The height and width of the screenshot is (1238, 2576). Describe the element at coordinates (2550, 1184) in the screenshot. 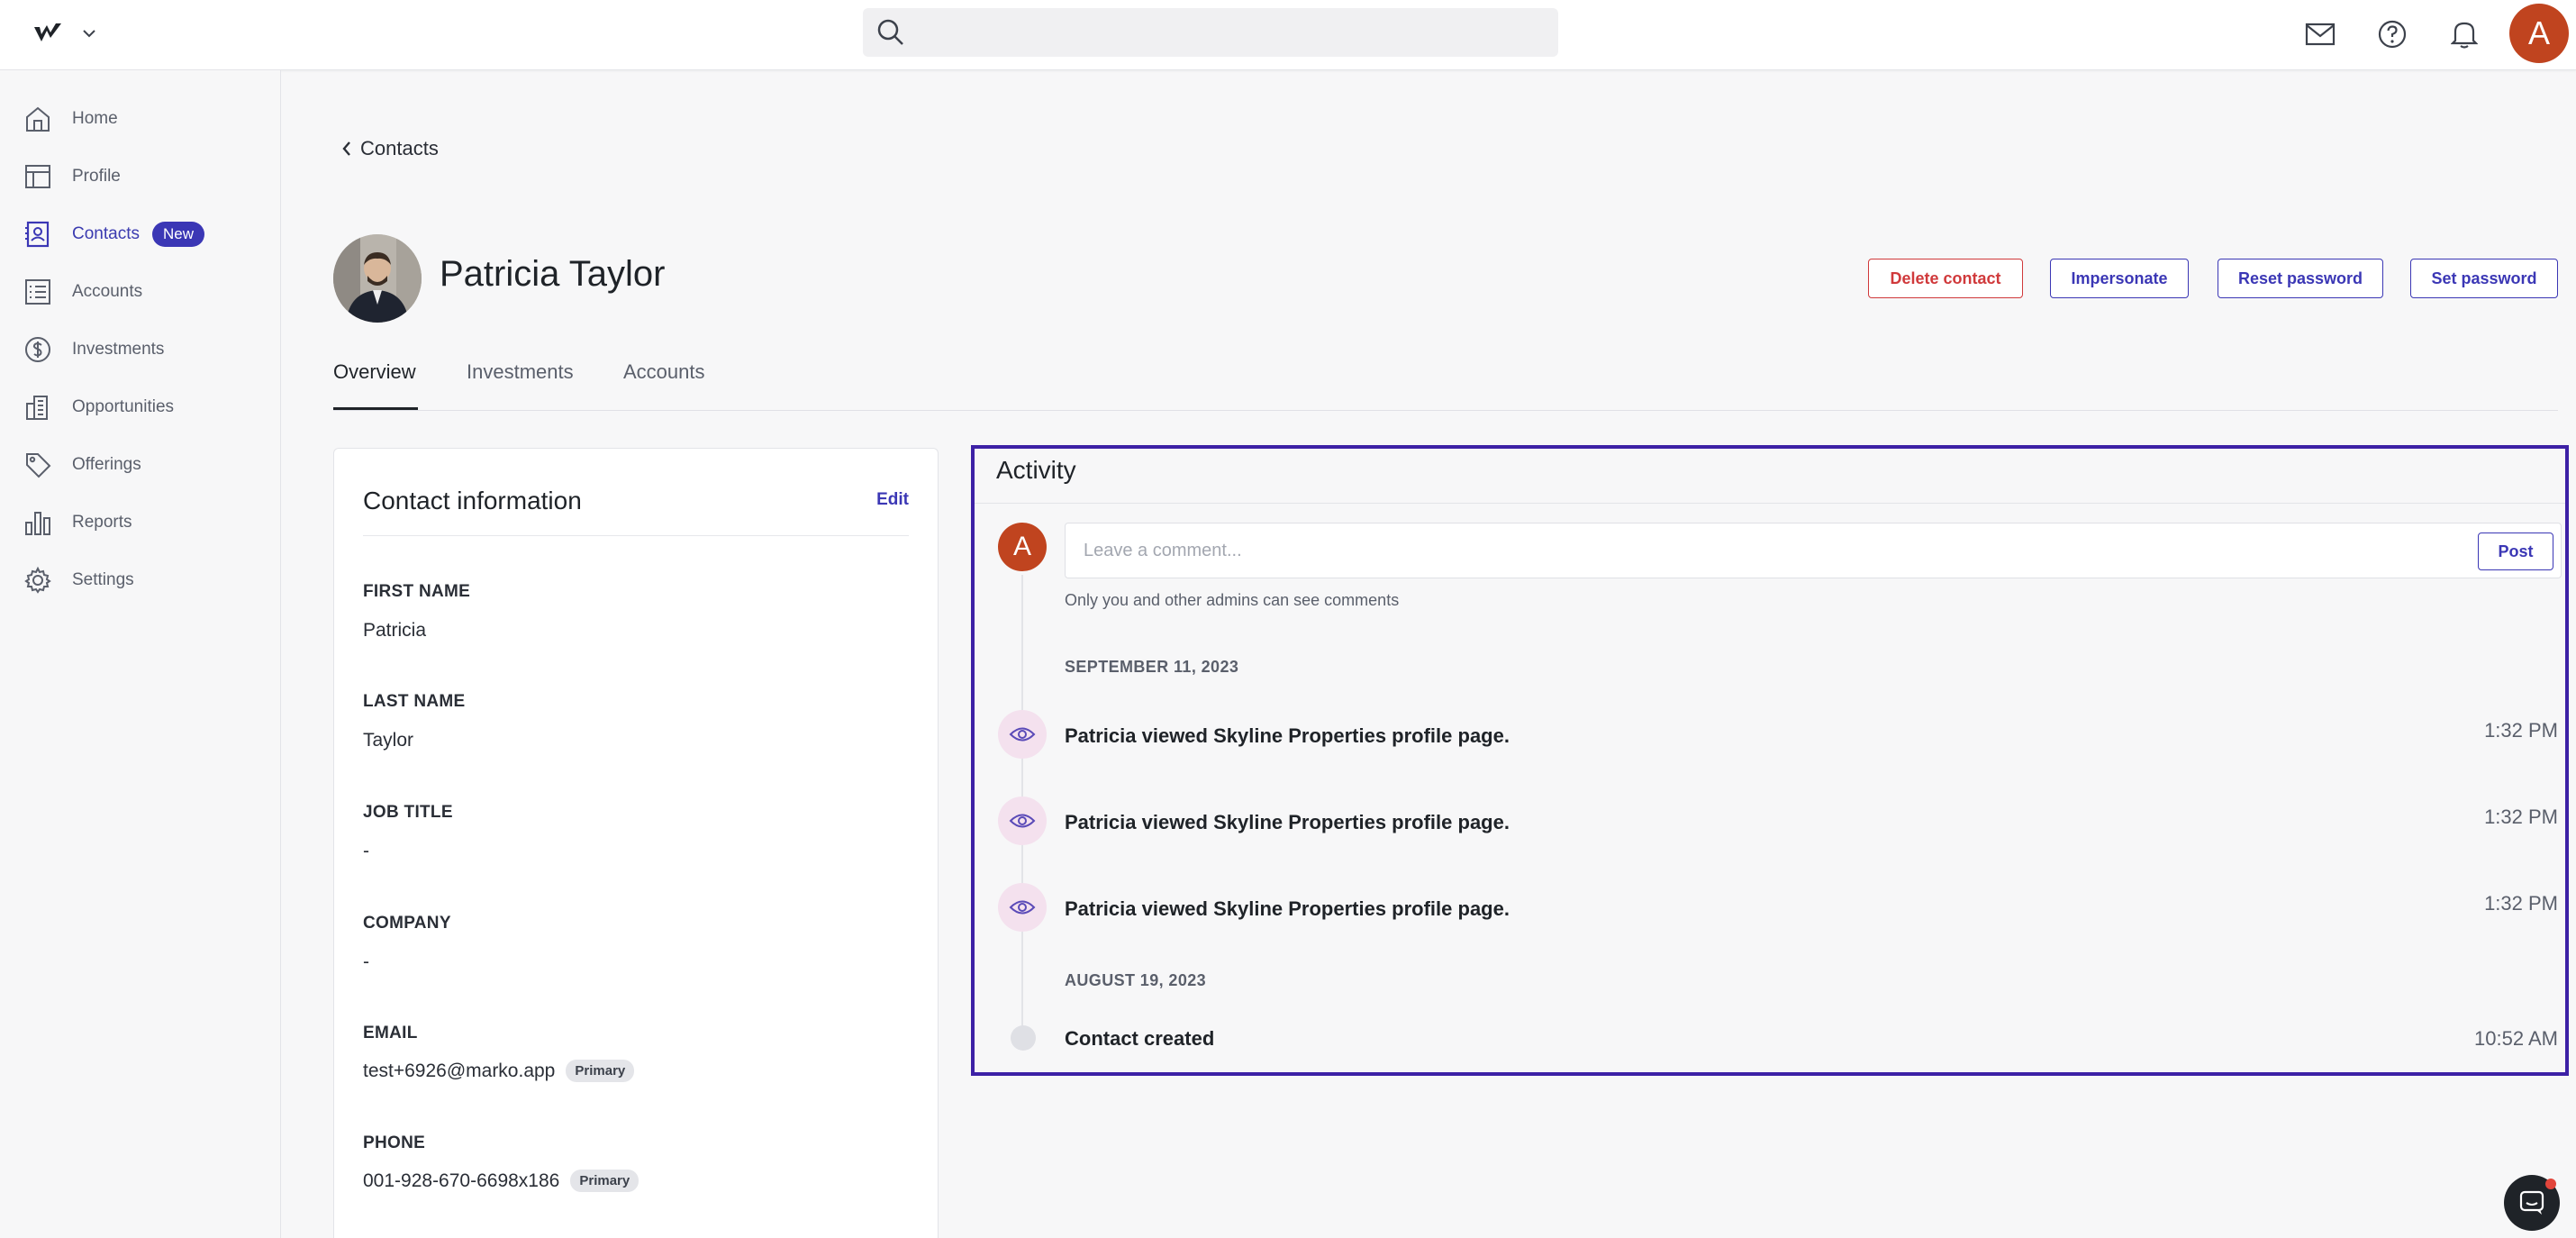

I see `notification-dot` at that location.